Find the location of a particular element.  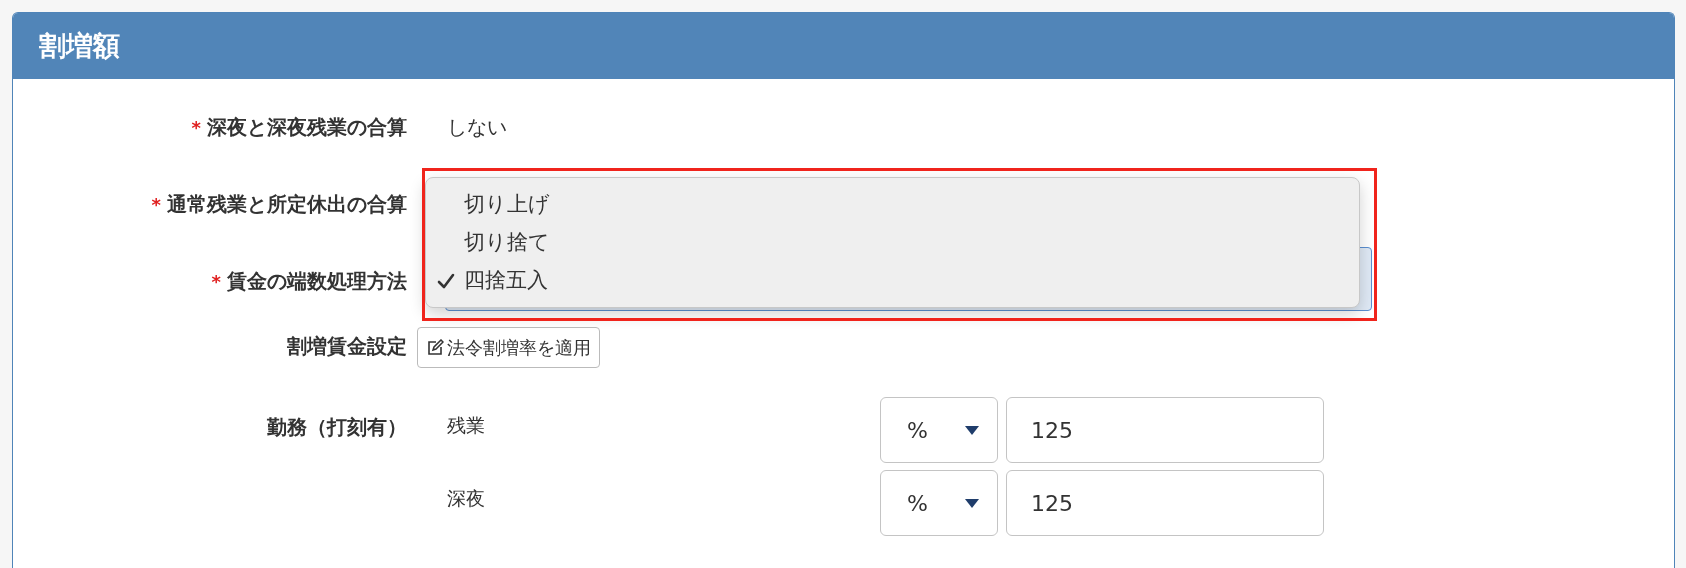

rate-label: 残業 is located at coordinates (466, 424).